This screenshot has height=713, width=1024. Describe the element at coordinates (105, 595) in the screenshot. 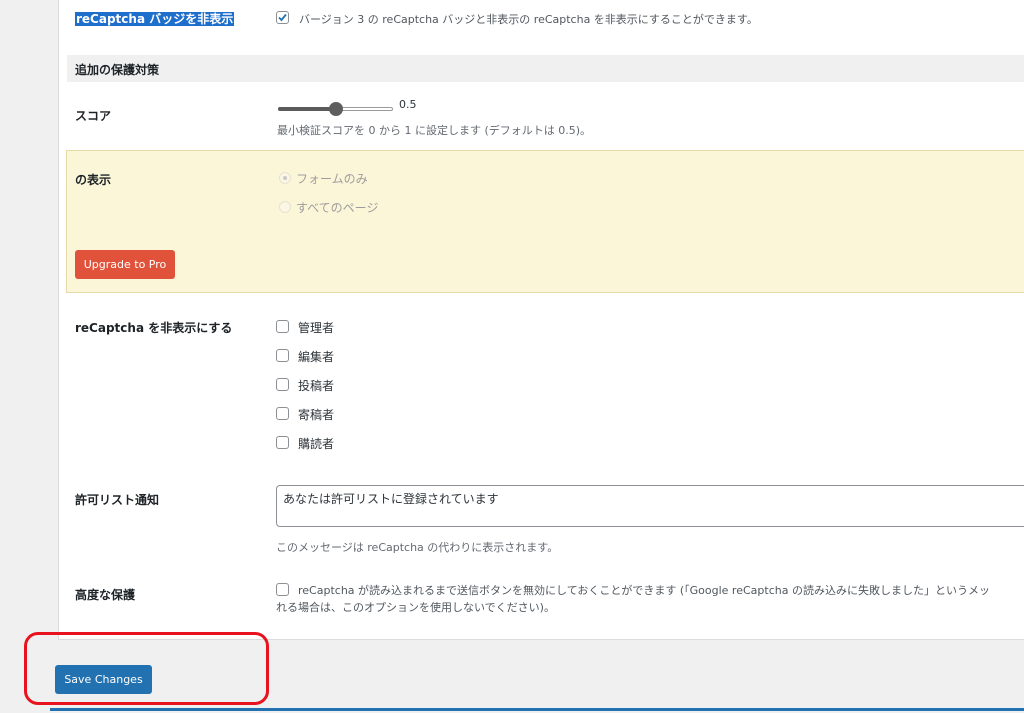

I see `advanced-label: 高度な保護` at that location.